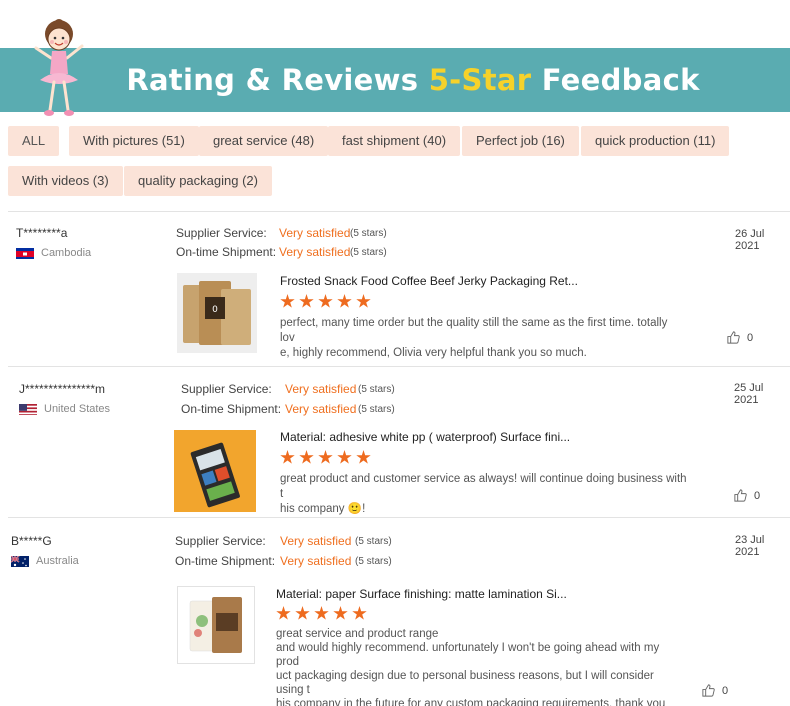  What do you see at coordinates (264, 141) in the screenshot?
I see `filter-great-service: great service (48)` at bounding box center [264, 141].